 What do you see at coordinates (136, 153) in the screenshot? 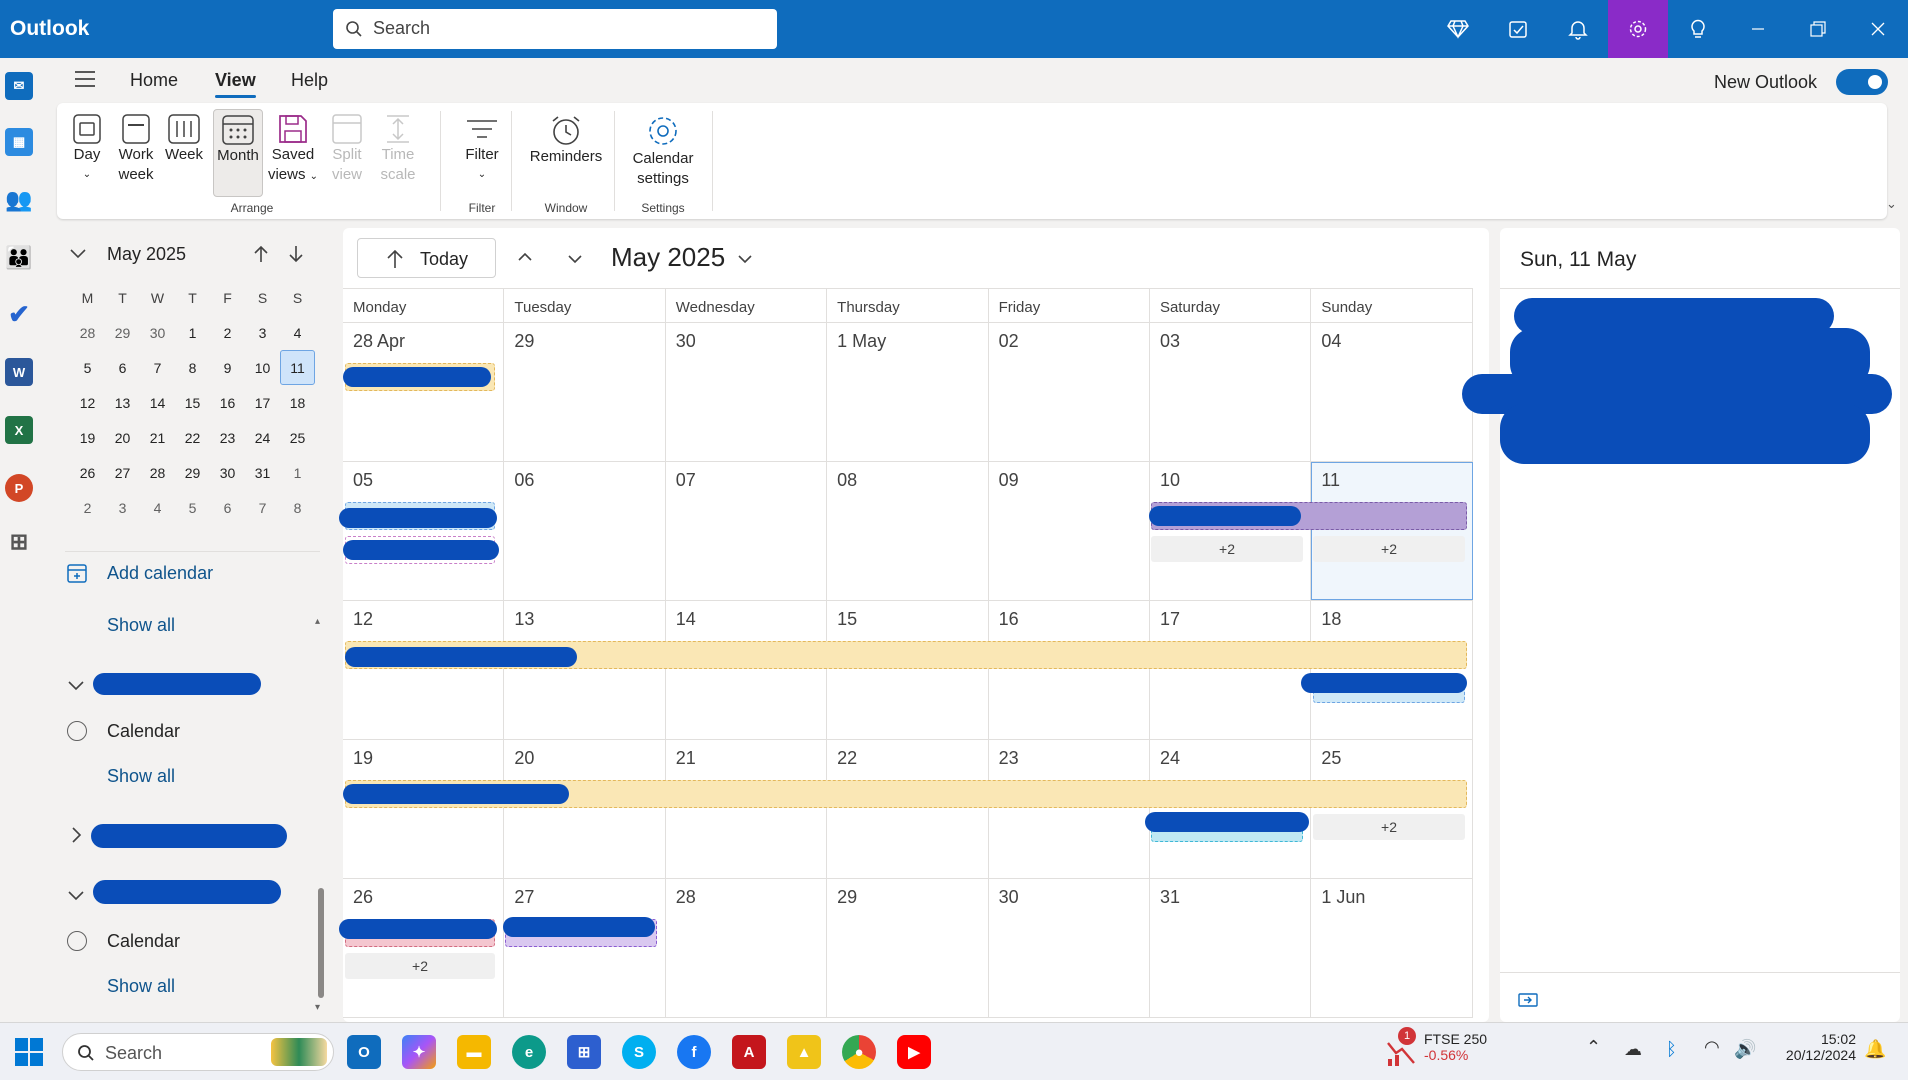
I see `work-week-view-button: Work week` at bounding box center [136, 153].